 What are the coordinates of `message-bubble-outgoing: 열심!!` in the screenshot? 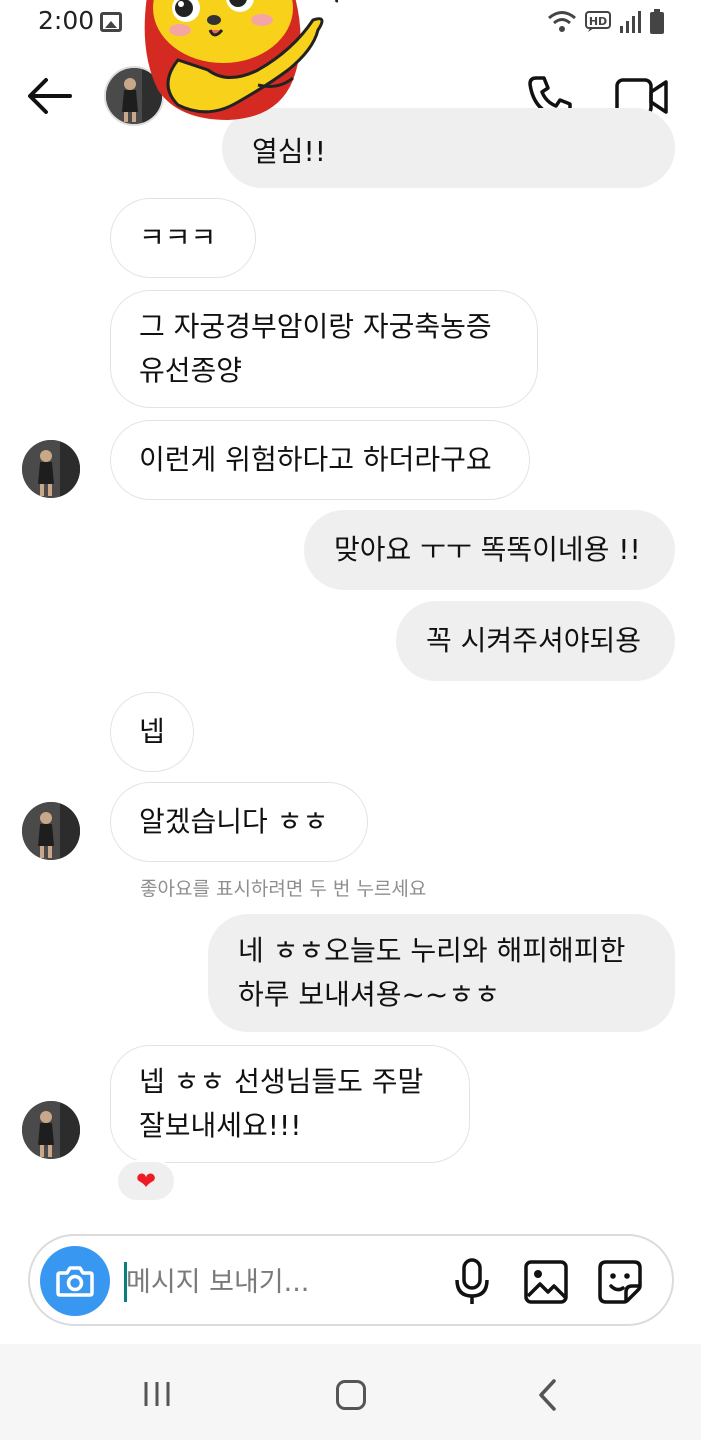 It's located at (448, 148).